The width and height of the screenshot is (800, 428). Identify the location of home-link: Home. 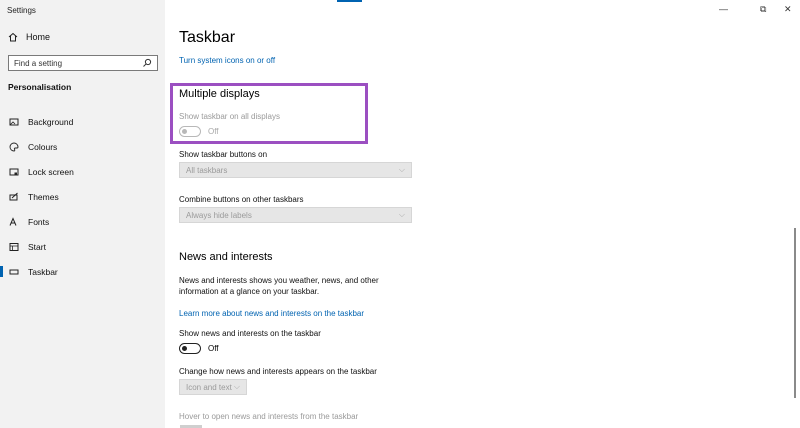
(29, 37).